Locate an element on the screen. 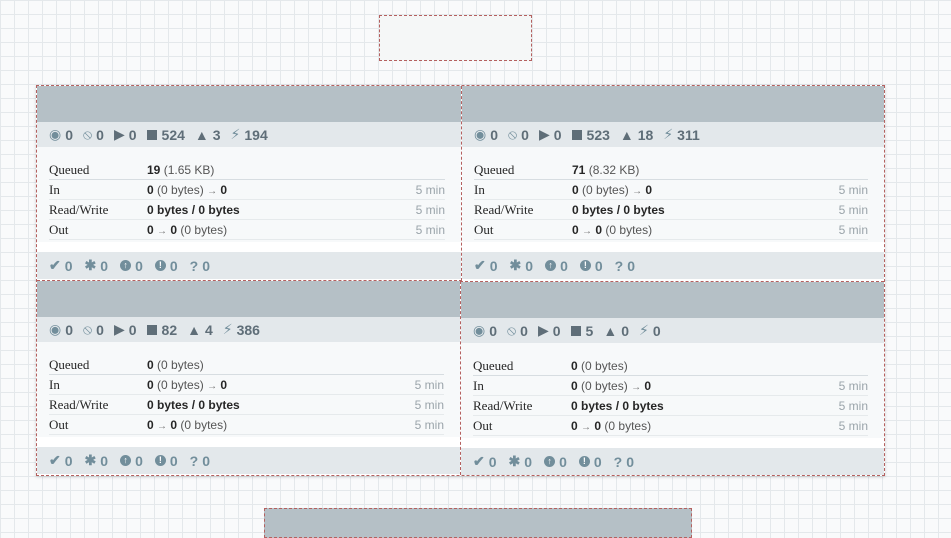 This screenshot has height=538, width=951. component-counts: ◉ 0 ⦸ 0 ▶ 0 523 ▲ 18 ⚡︎ 311 is located at coordinates (673, 134).